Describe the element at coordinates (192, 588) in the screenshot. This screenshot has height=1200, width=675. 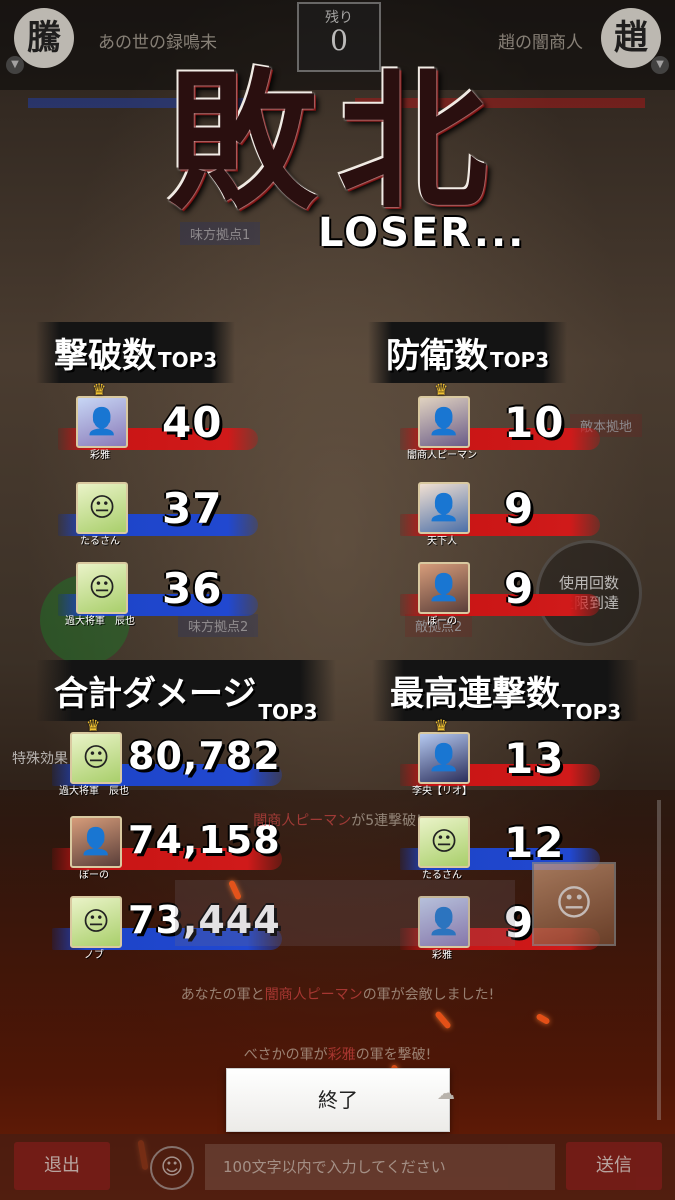
I see `stat-value: 36` at that location.